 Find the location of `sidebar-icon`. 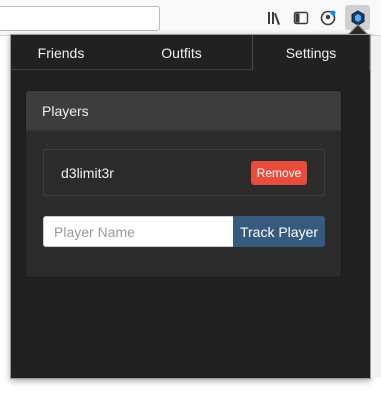

sidebar-icon is located at coordinates (301, 18).